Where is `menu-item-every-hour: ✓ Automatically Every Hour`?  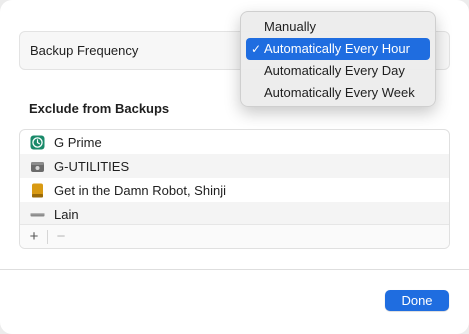 menu-item-every-hour: ✓ Automatically Every Hour is located at coordinates (338, 49).